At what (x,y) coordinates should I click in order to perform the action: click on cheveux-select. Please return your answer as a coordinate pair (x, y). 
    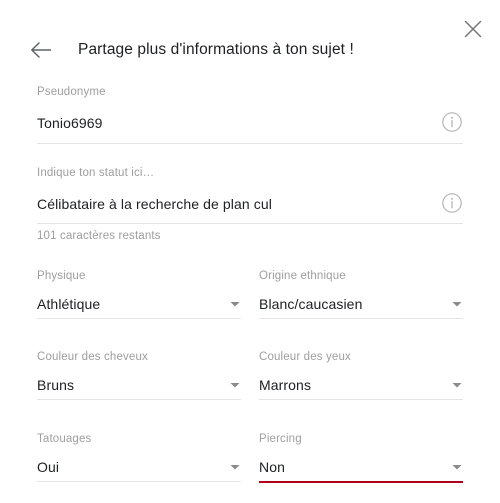
    Looking at the image, I should click on (139, 383).